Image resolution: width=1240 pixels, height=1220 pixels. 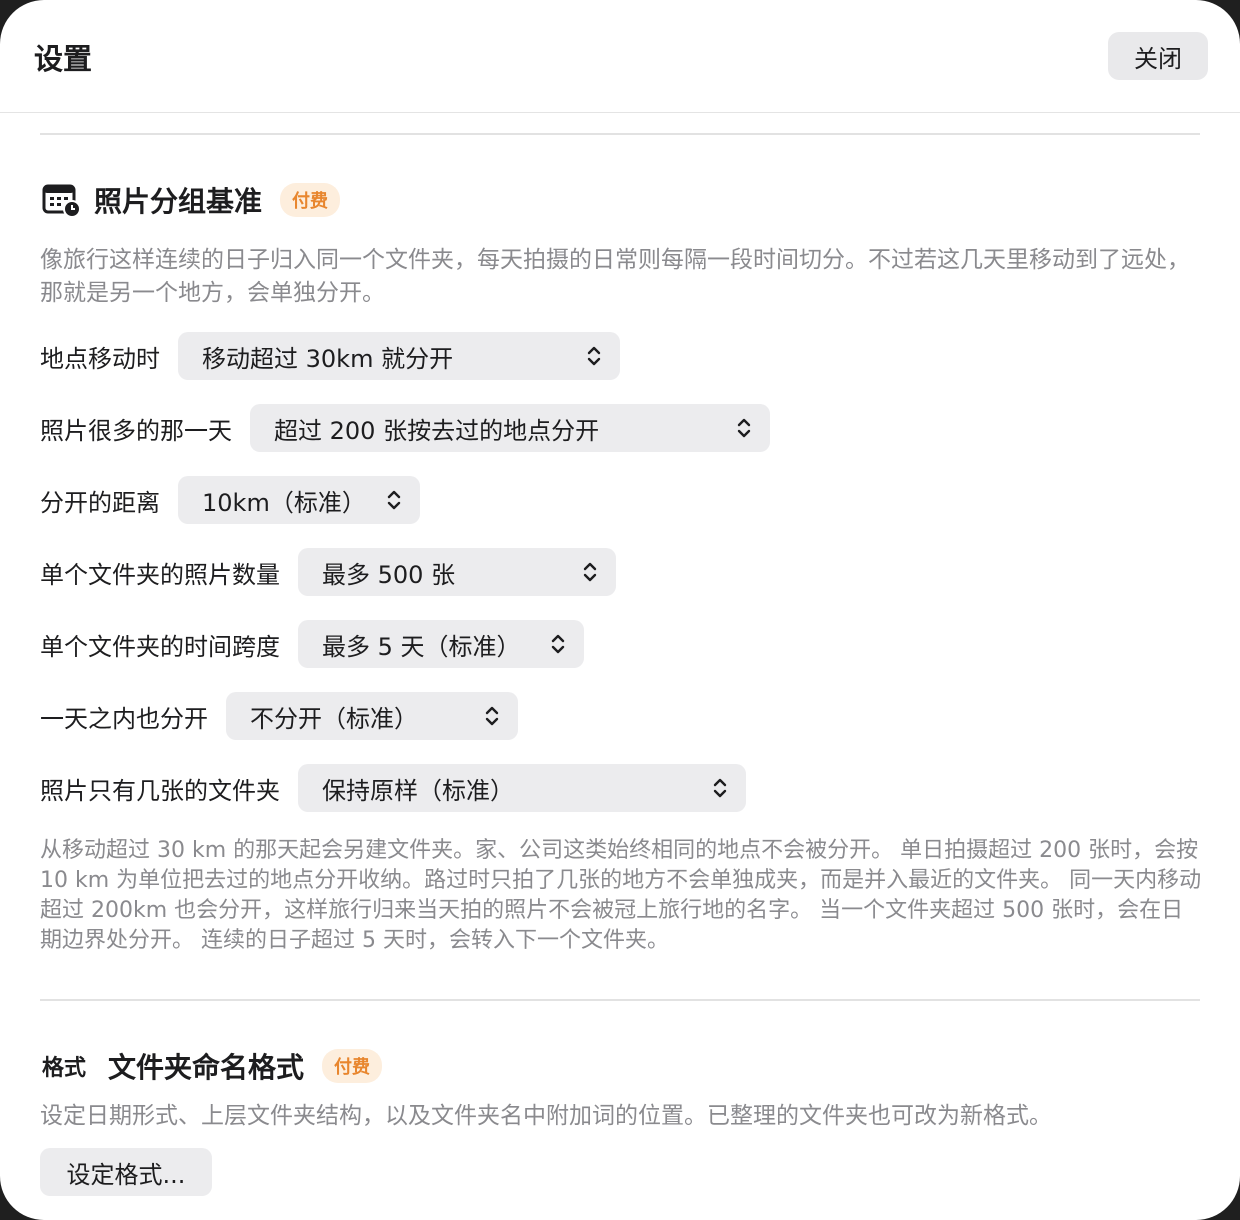 I want to click on small-folders-select: 保持原样（标准）, so click(x=522, y=788).